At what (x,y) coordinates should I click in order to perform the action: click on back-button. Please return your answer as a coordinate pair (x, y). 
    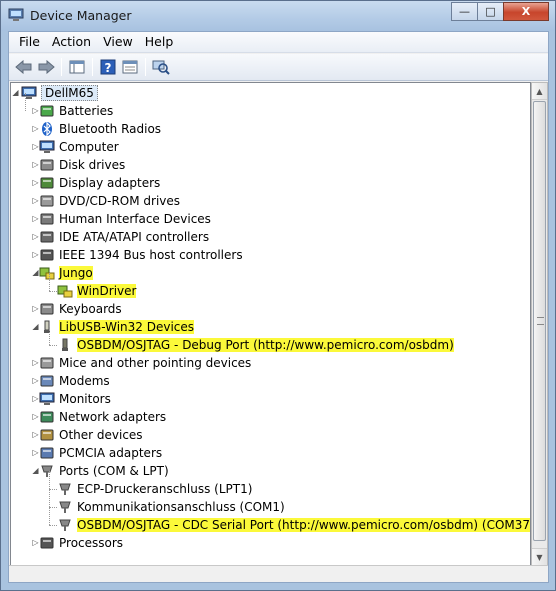
    Looking at the image, I should click on (24, 67).